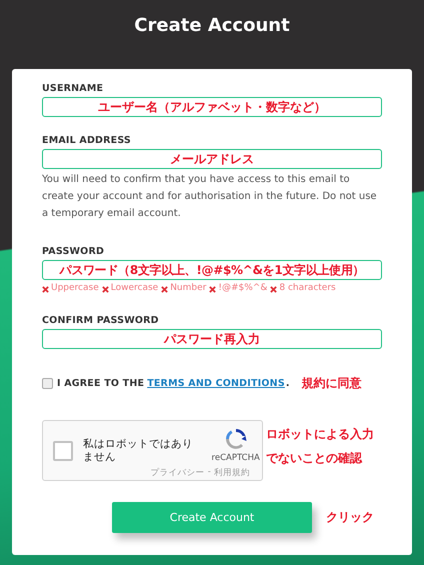  Describe the element at coordinates (288, 383) in the screenshot. I see `period-text: .` at that location.